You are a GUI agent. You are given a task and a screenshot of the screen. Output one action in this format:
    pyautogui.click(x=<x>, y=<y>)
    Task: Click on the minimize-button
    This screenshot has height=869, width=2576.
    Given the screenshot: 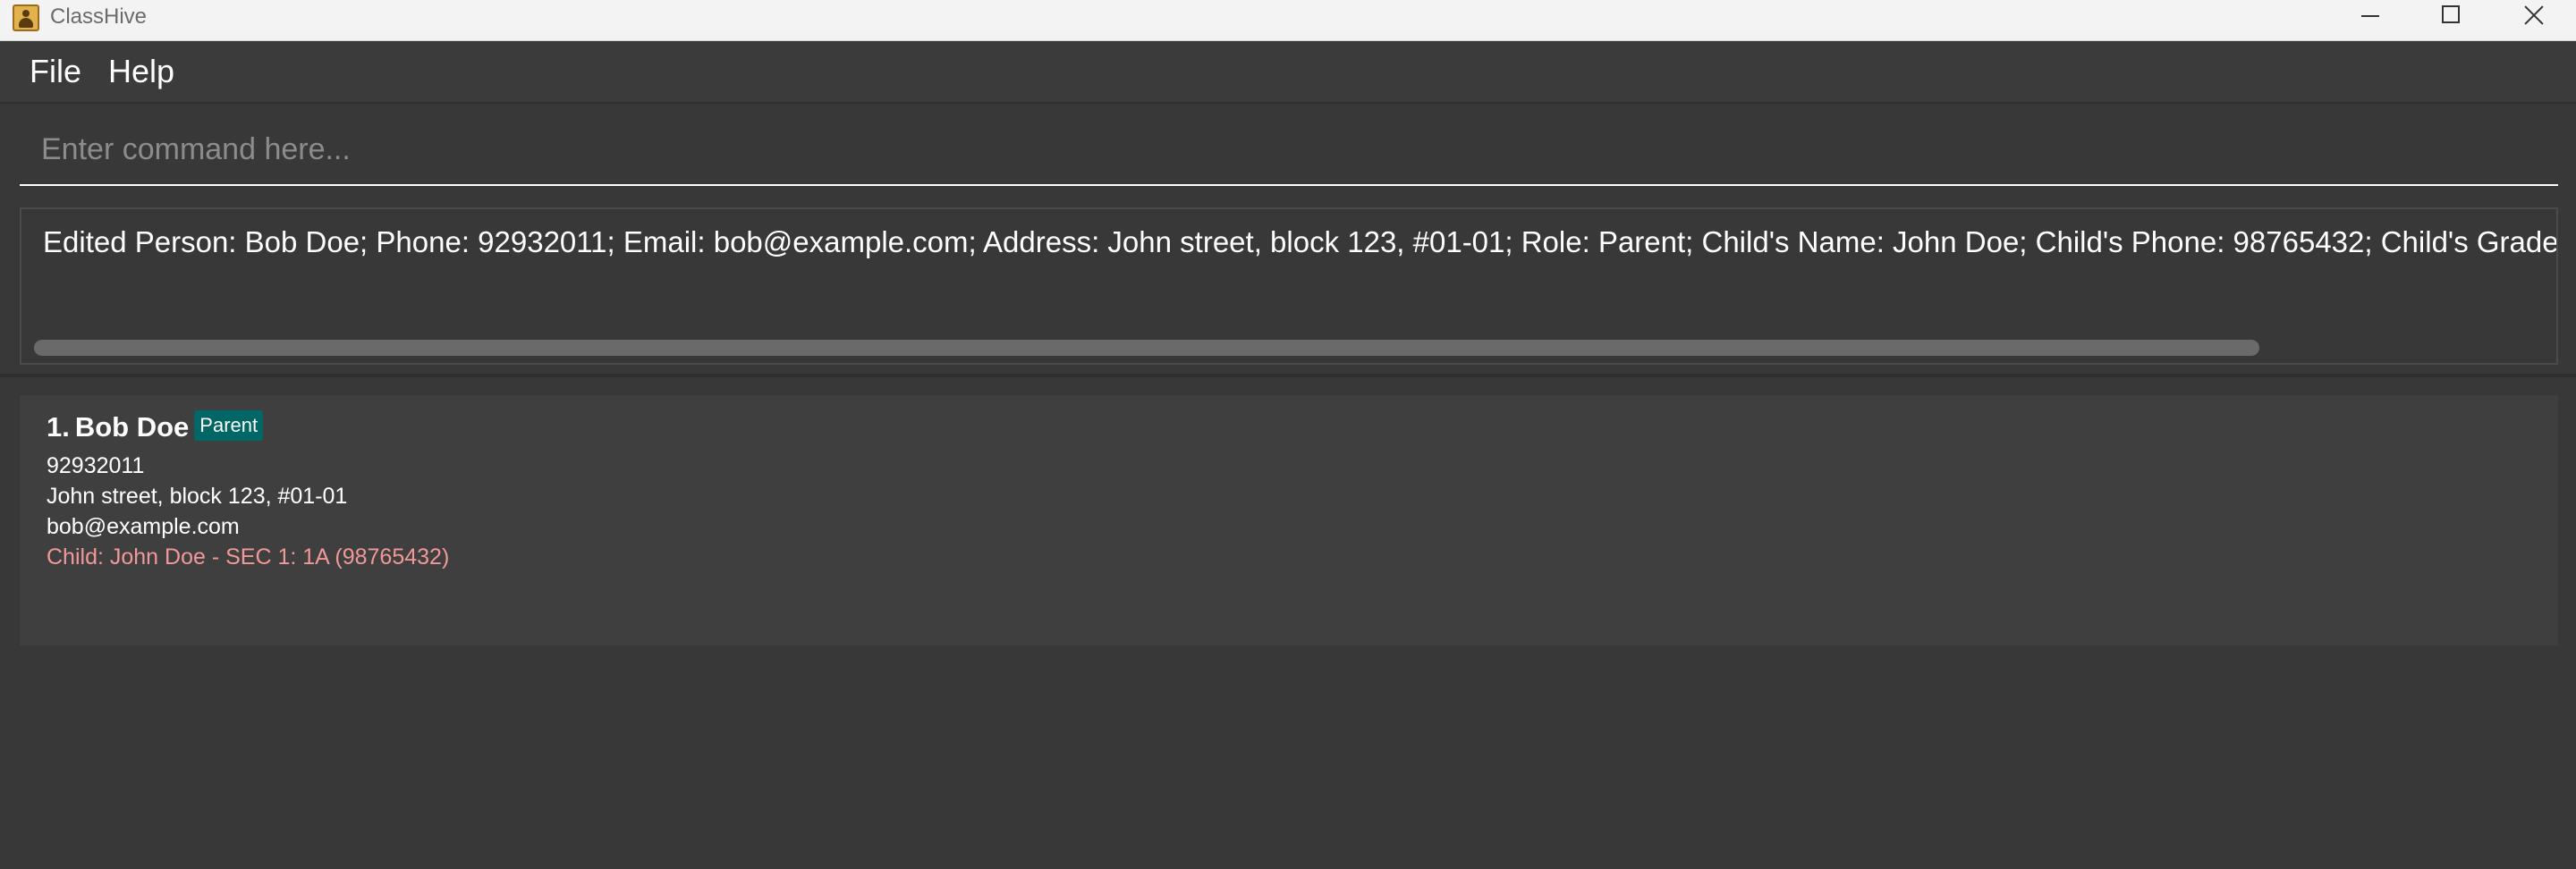 What is the action you would take?
    pyautogui.click(x=2370, y=16)
    